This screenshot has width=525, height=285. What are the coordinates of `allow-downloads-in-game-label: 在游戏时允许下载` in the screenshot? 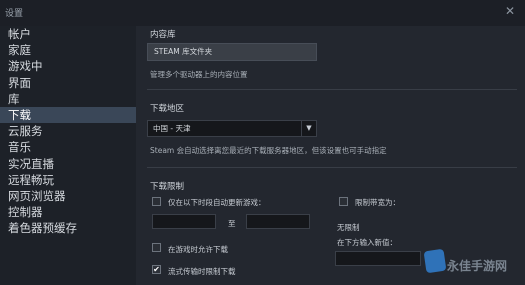 It's located at (198, 249).